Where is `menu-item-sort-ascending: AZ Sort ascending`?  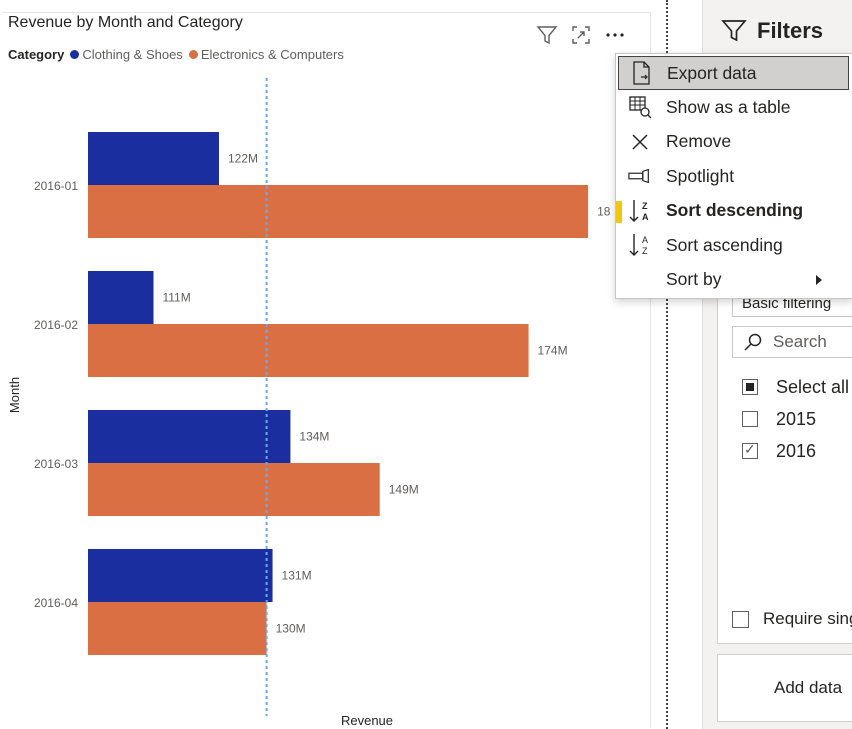 menu-item-sort-ascending: AZ Sort ascending is located at coordinates (734, 245).